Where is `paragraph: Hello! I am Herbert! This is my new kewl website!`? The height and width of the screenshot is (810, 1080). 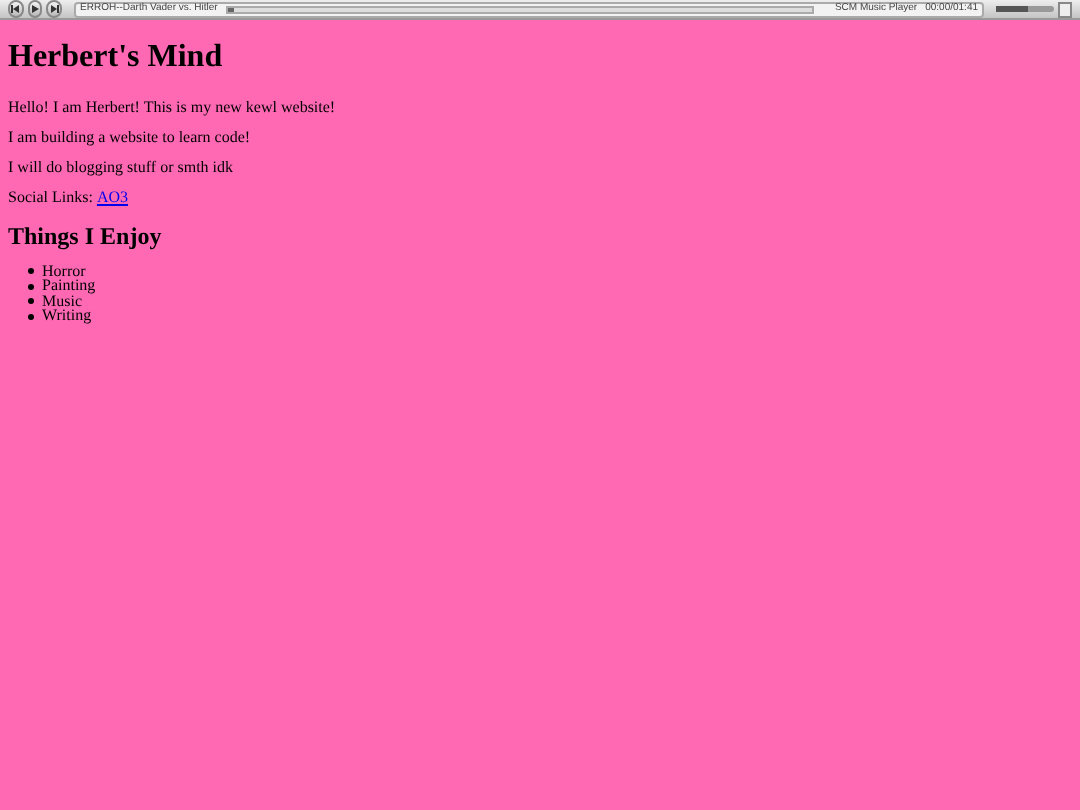
paragraph: Hello! I am Herbert! This is my new kewl website! is located at coordinates (173, 107).